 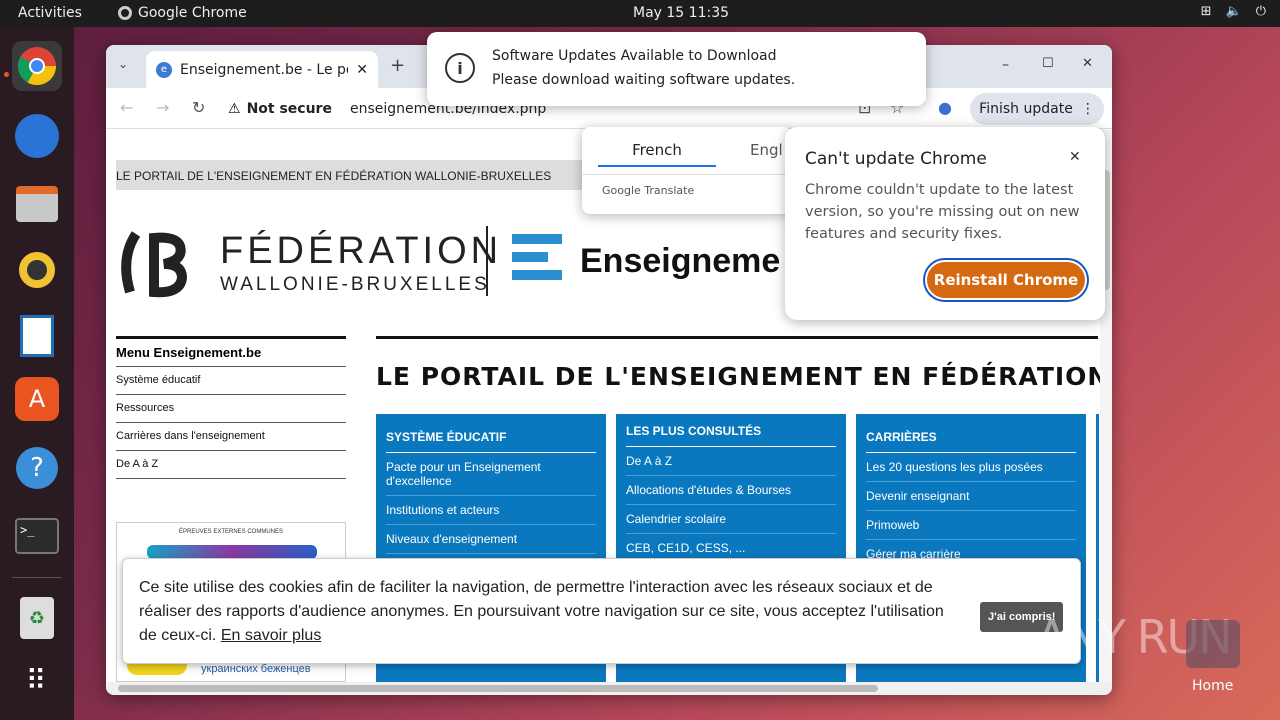 What do you see at coordinates (537, 257) in the screenshot?
I see `enseignement-e-icon` at bounding box center [537, 257].